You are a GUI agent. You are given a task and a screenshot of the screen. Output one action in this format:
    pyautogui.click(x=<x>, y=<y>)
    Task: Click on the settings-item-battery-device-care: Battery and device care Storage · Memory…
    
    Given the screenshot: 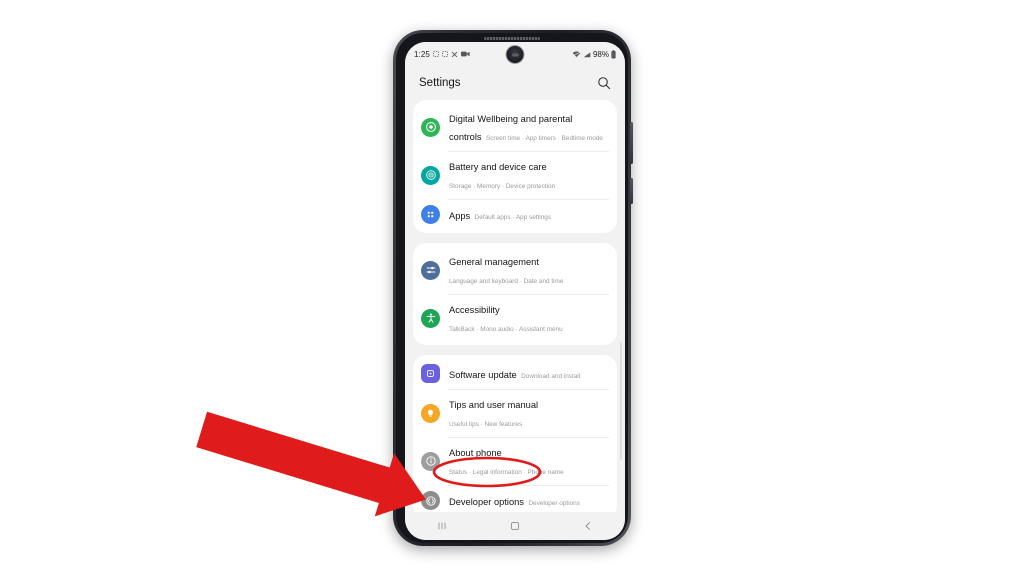 What is the action you would take?
    pyautogui.click(x=515, y=175)
    